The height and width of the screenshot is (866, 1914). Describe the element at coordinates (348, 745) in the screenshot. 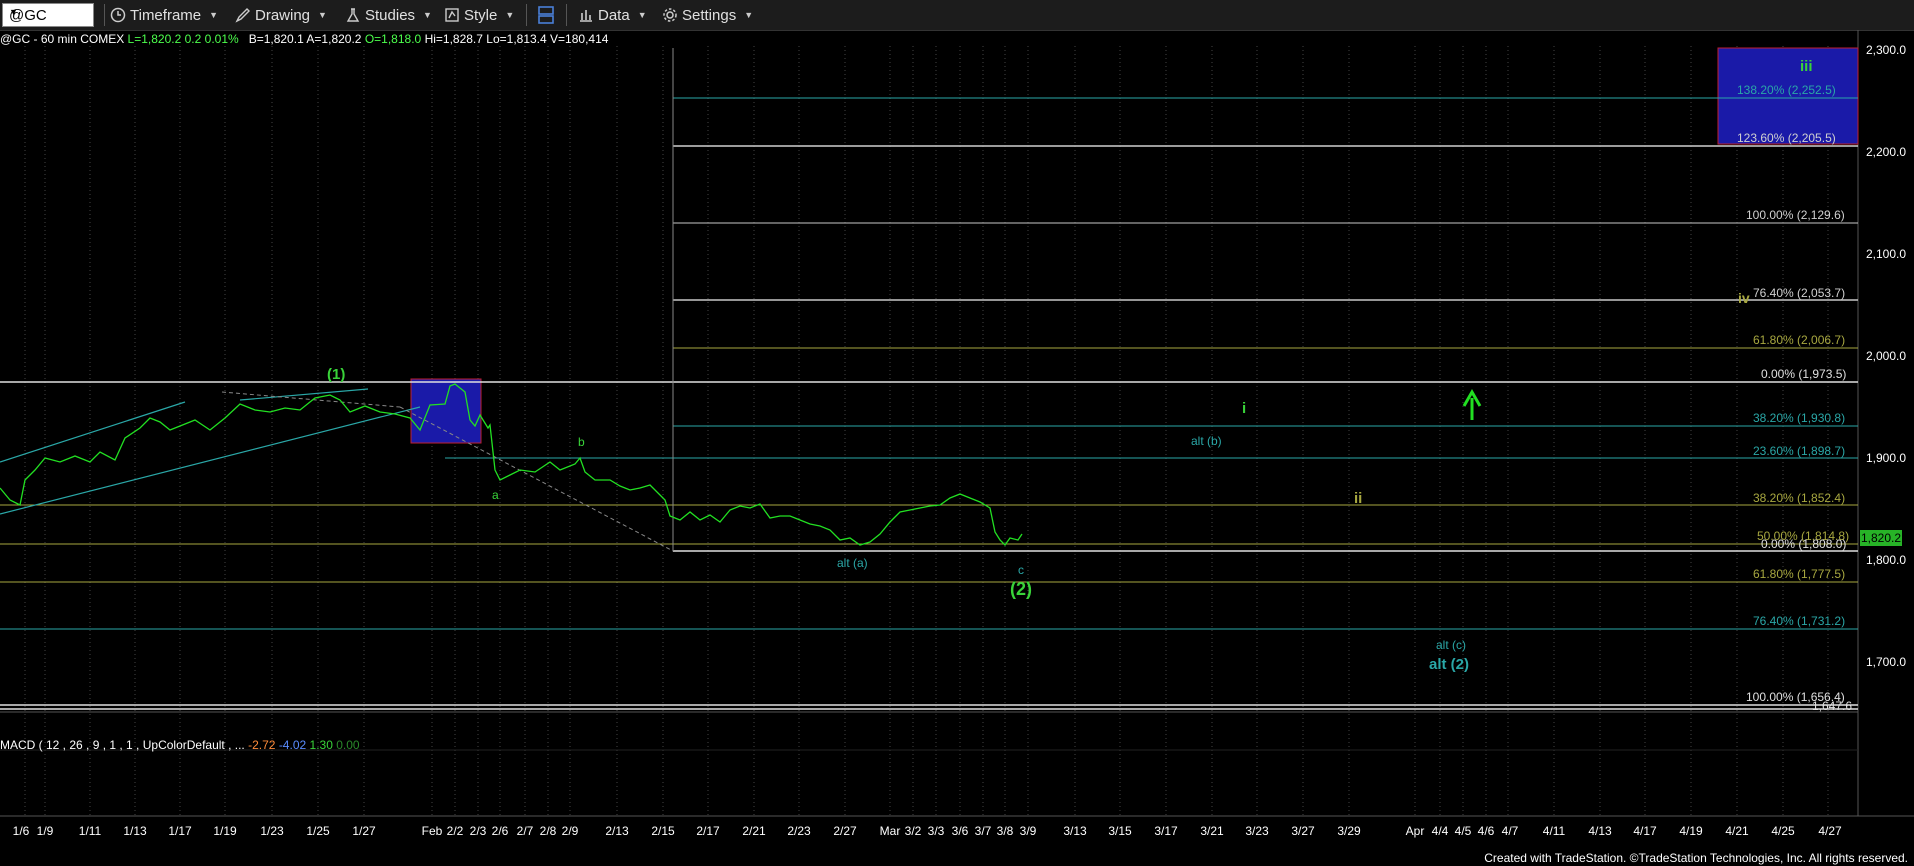

I see `macd-zero-value: 0.00` at that location.